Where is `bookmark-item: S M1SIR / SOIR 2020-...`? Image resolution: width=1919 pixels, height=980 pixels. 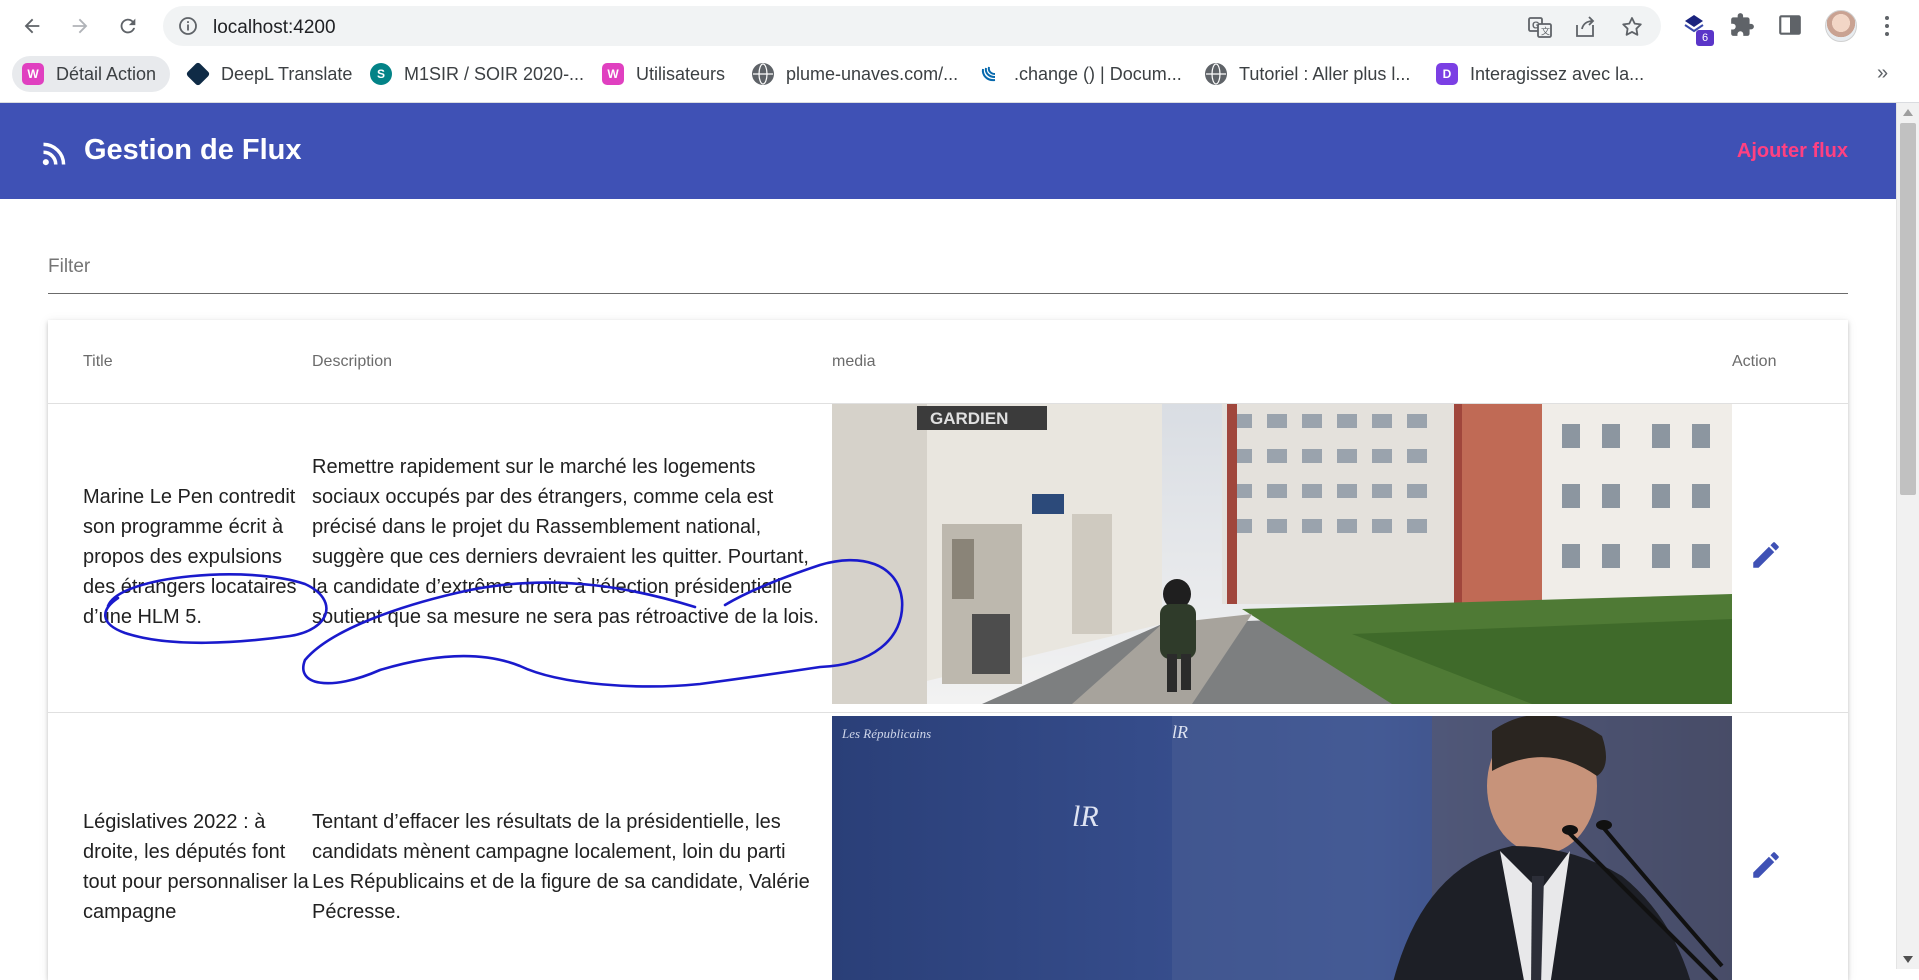 bookmark-item: S M1SIR / SOIR 2020-... is located at coordinates (477, 74).